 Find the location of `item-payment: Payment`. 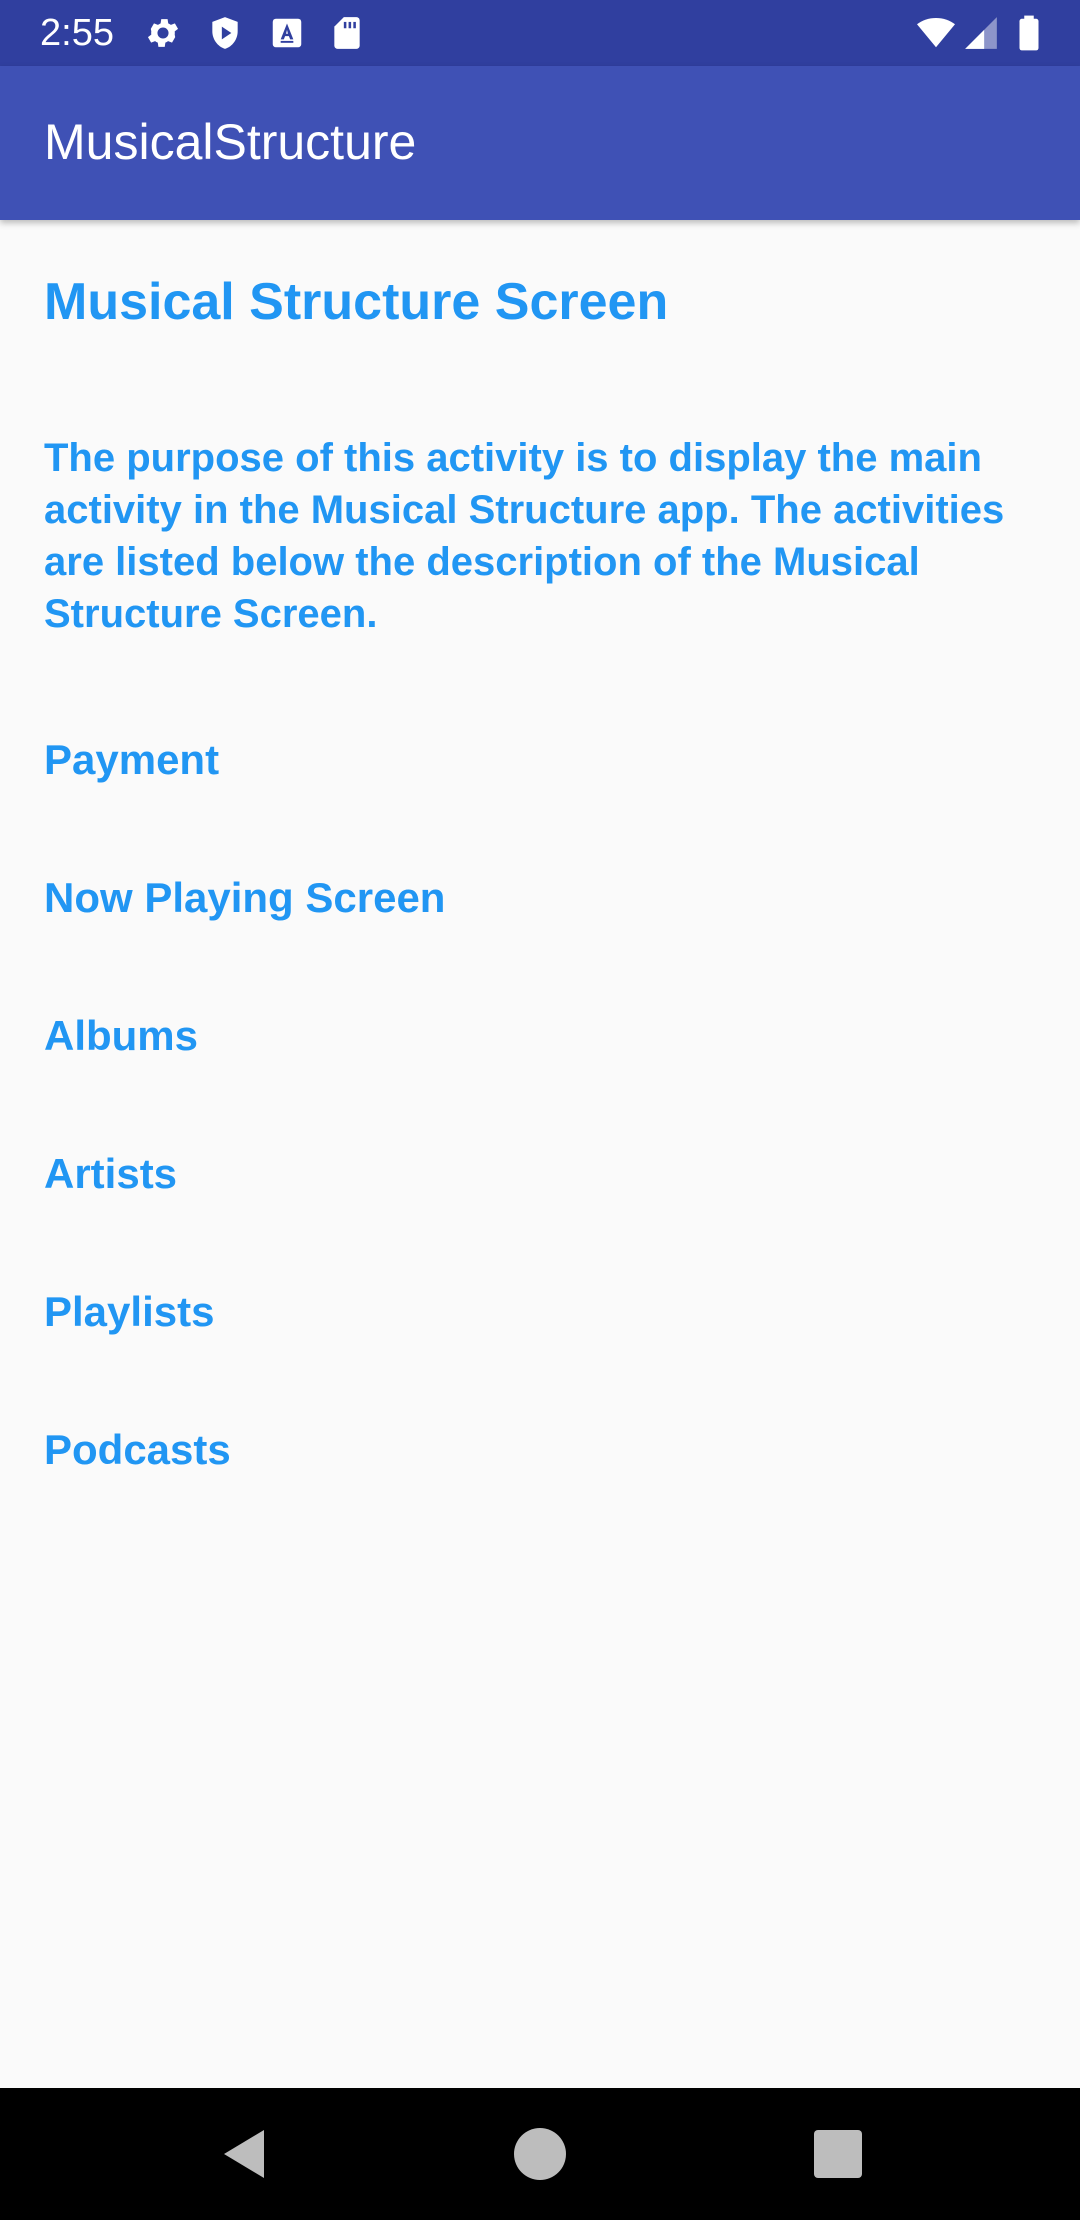

item-payment: Payment is located at coordinates (444, 760).